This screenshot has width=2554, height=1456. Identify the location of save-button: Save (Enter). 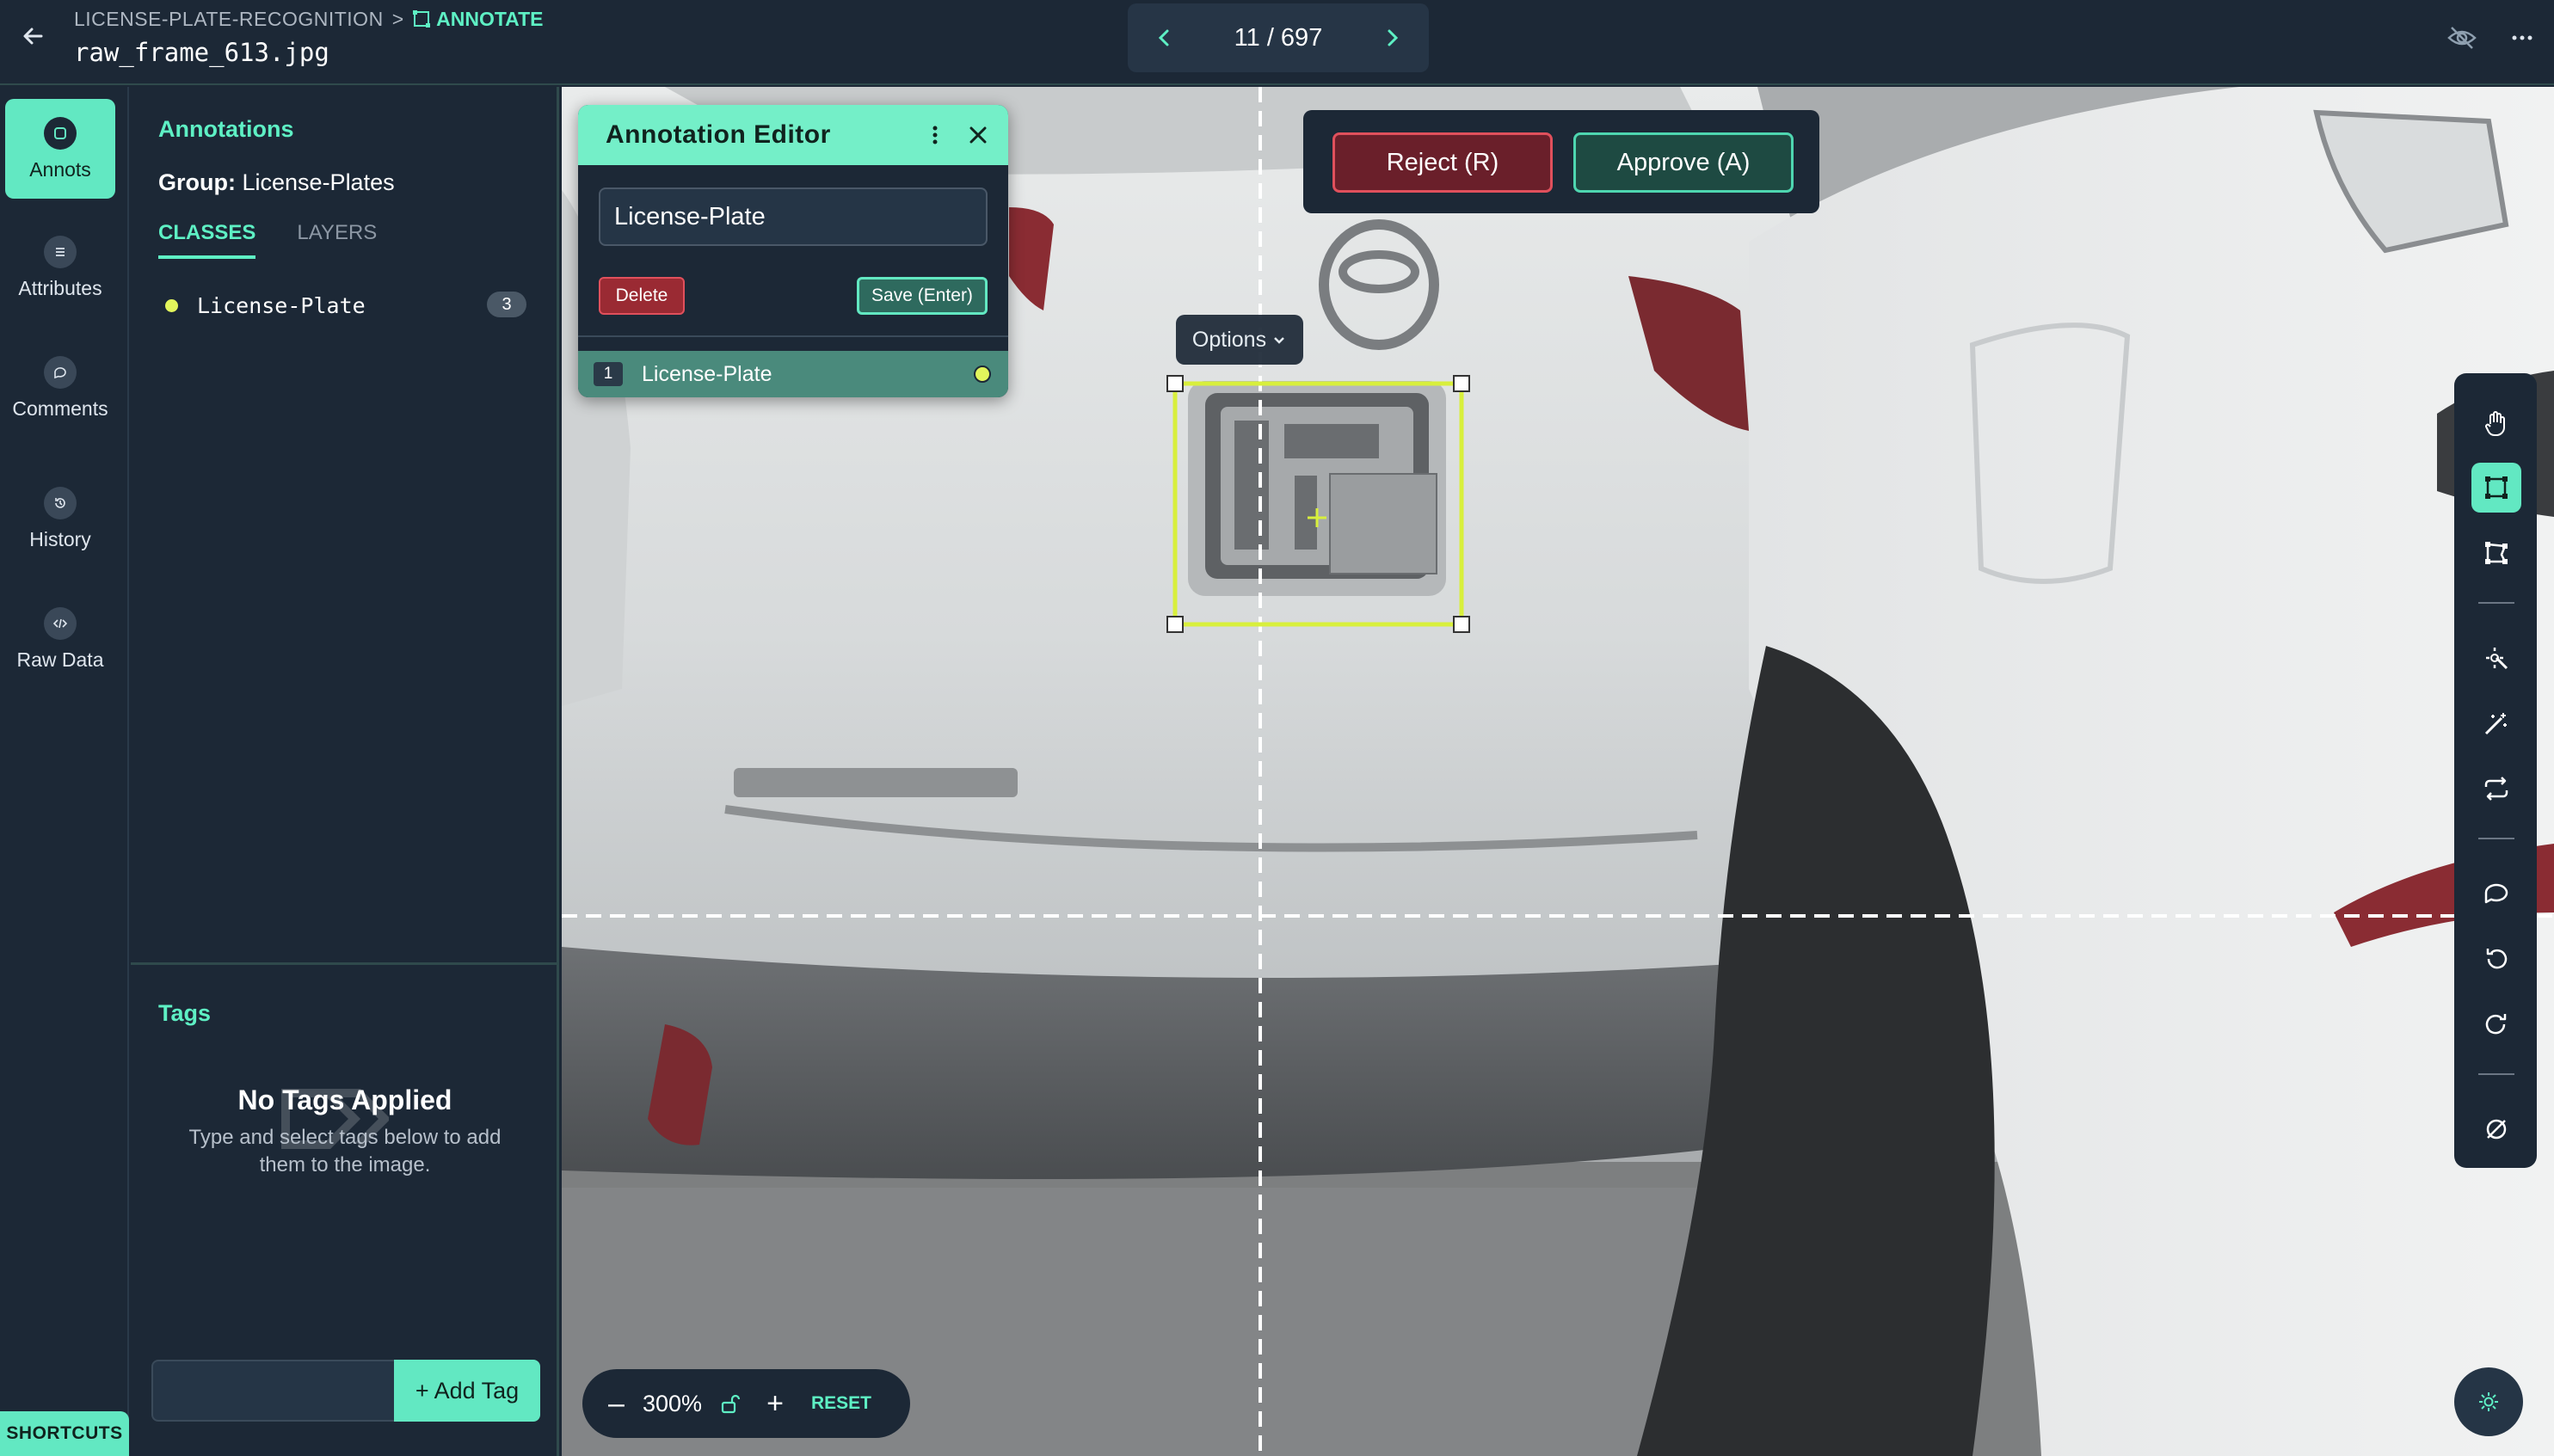
(922, 296).